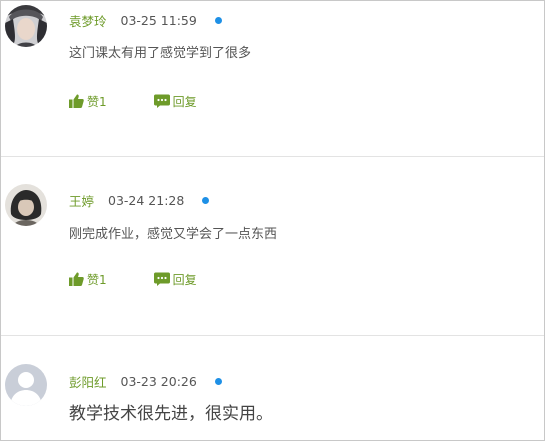  I want to click on comment-meta: 彭阳红 03-23 20:26, so click(145, 381).